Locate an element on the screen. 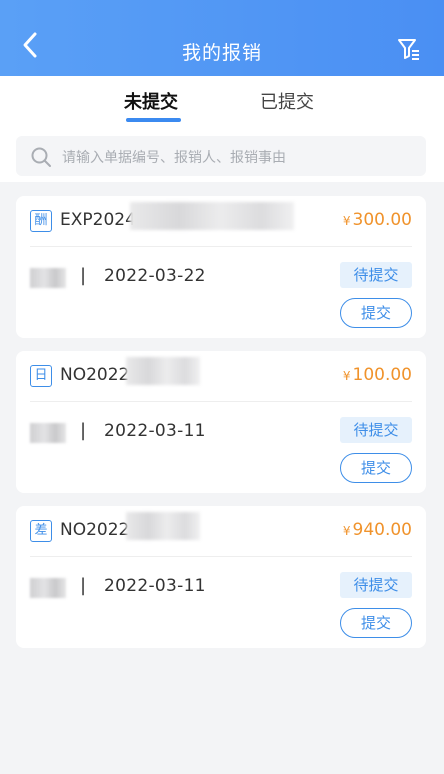 This screenshot has height=774, width=444. app-header: 我的报销 is located at coordinates (222, 38).